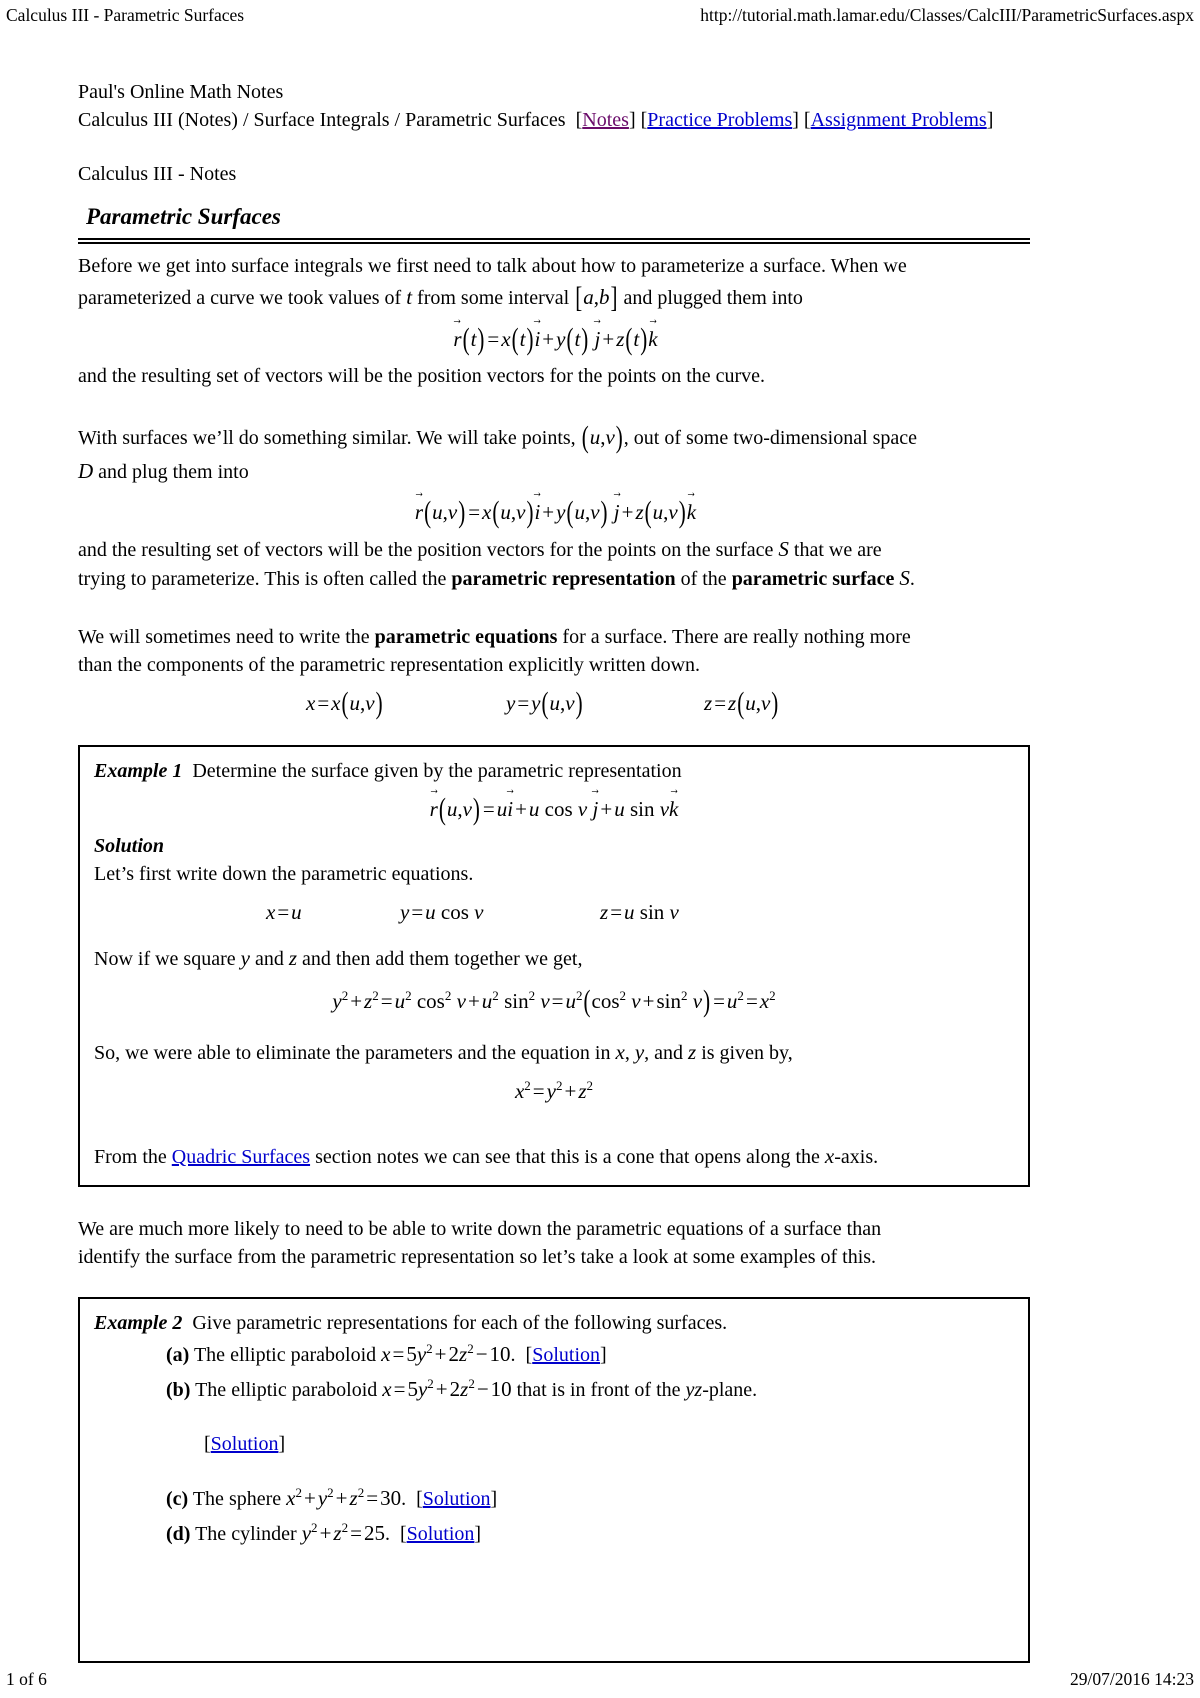 The image size is (1200, 1698). What do you see at coordinates (493, 298) in the screenshot?
I see `intro-p1-mid: from some interval` at bounding box center [493, 298].